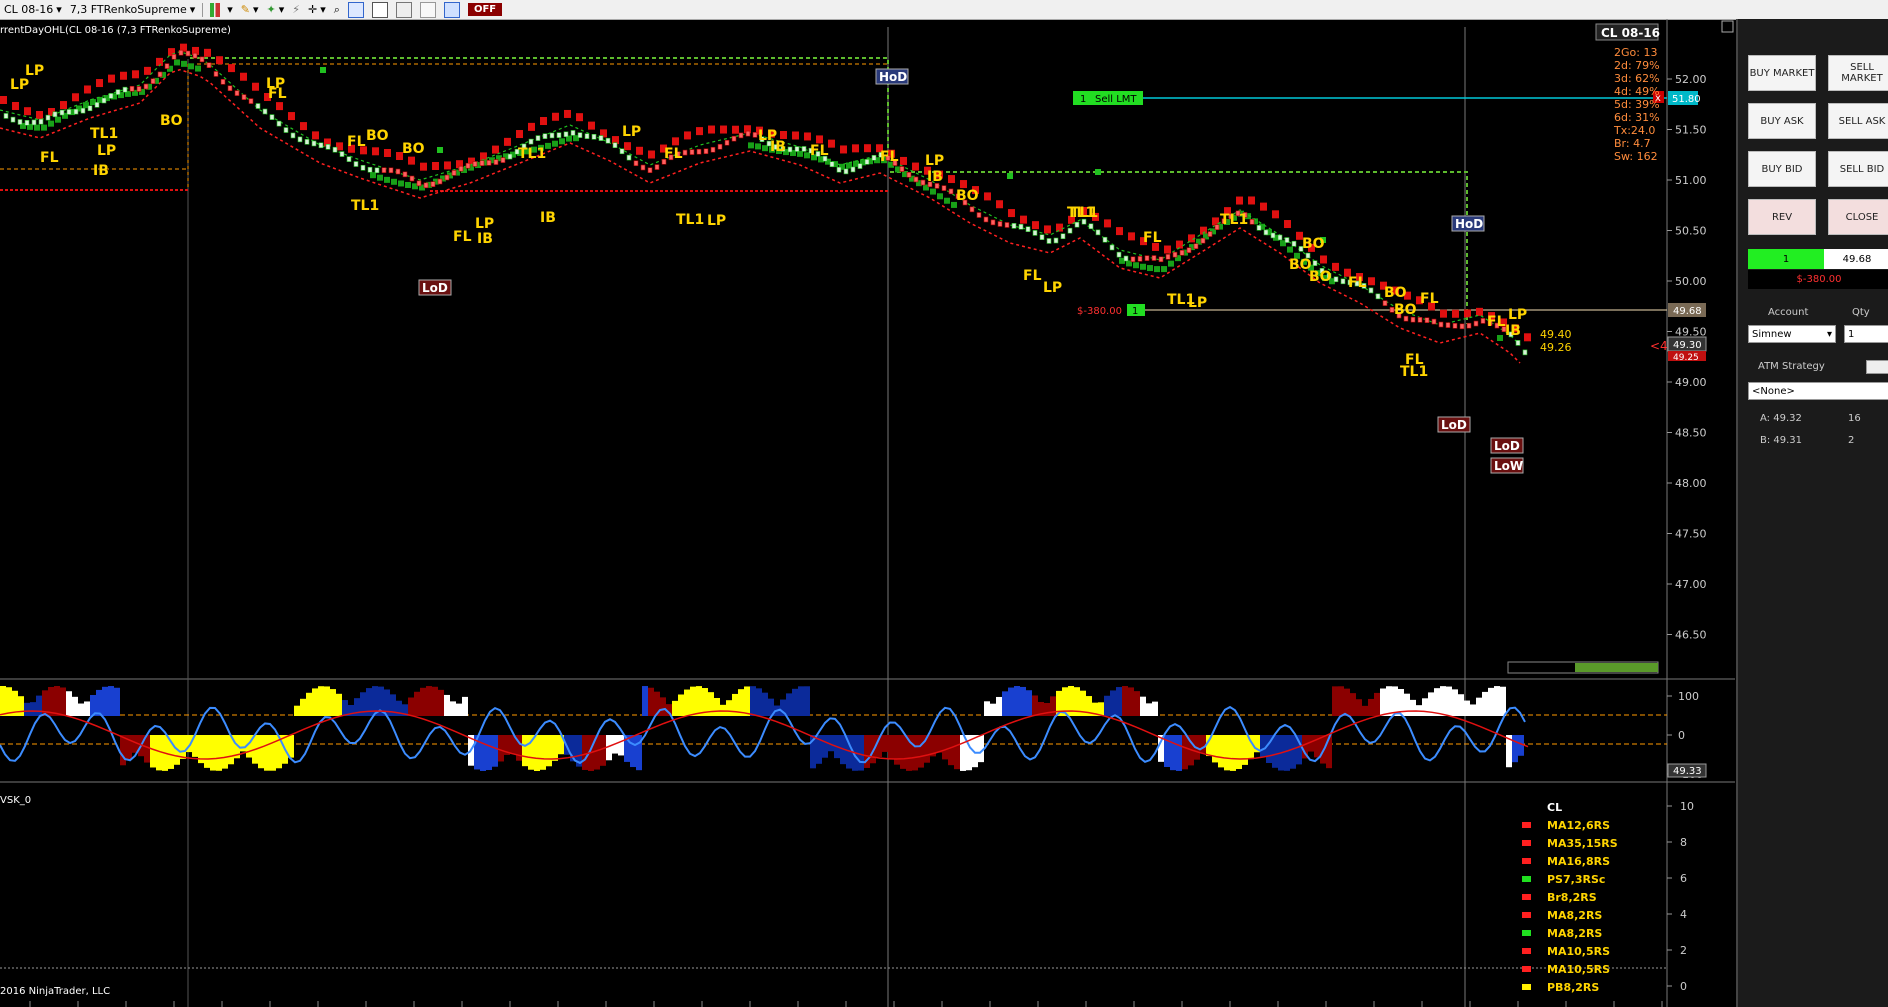  I want to click on chart-style-button: ▾, so click(221, 9).